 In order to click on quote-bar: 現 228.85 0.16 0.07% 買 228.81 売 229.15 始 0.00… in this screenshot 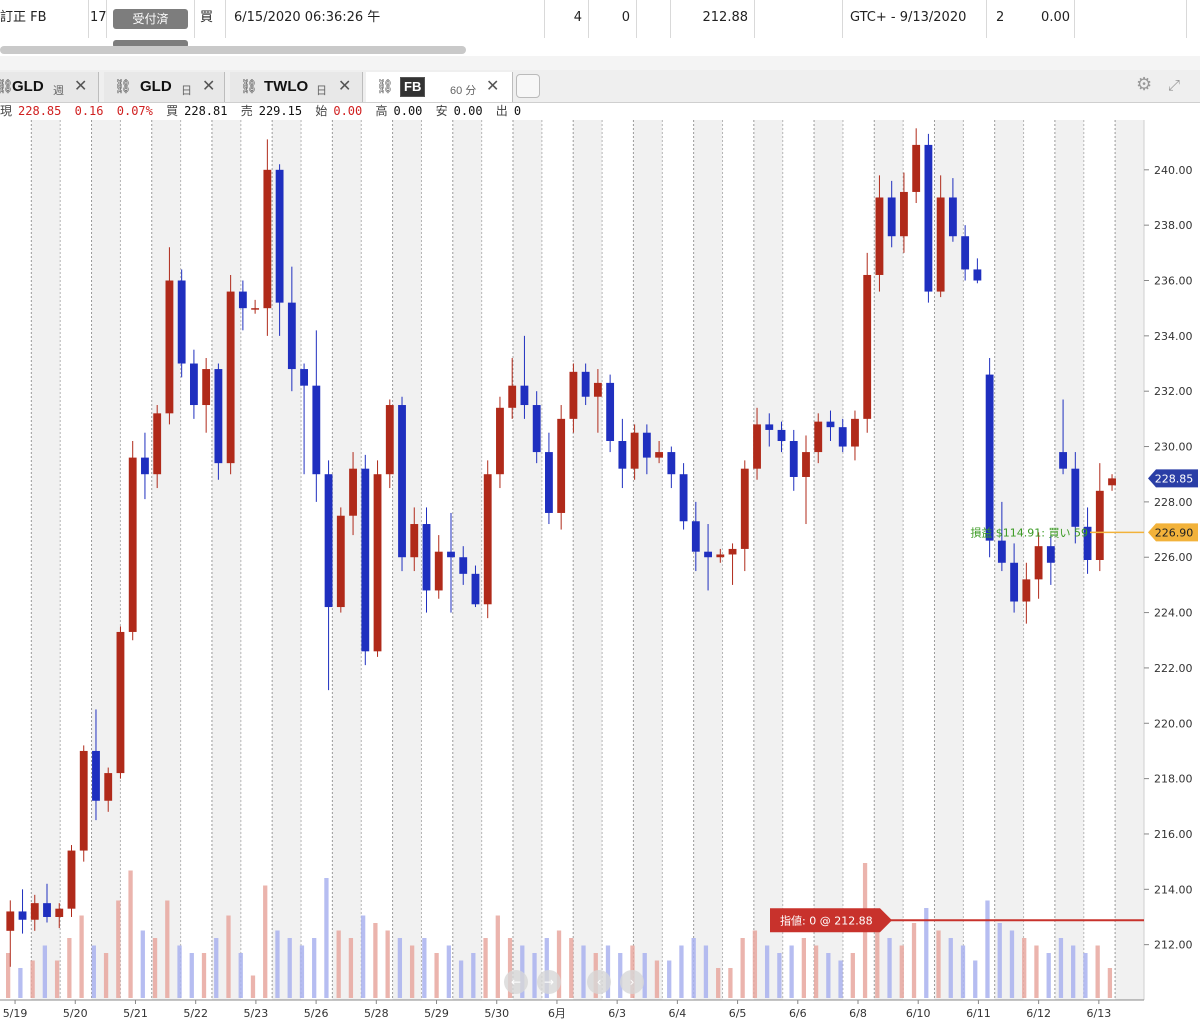, I will do `click(600, 111)`.